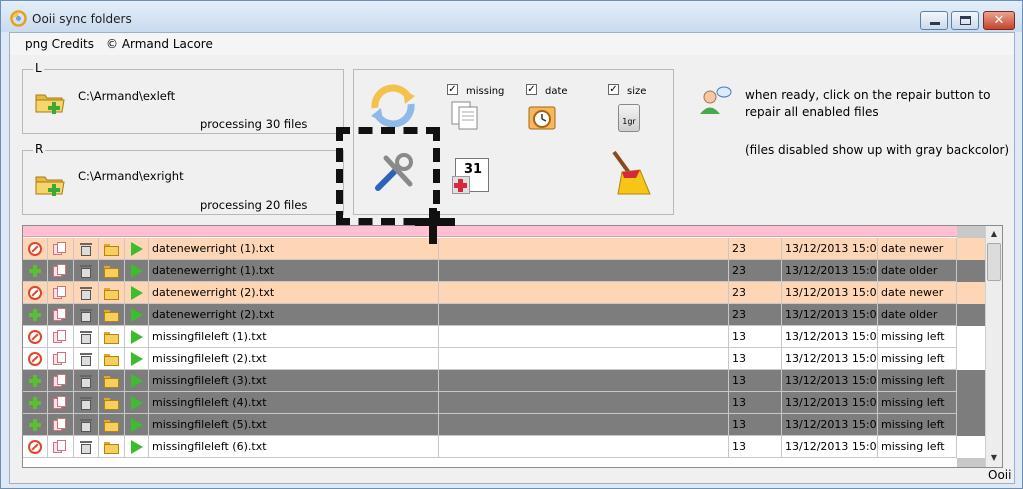 The width and height of the screenshot is (1023, 489). I want to click on date-cell: 13/12/2013 15:05, so click(830, 337).